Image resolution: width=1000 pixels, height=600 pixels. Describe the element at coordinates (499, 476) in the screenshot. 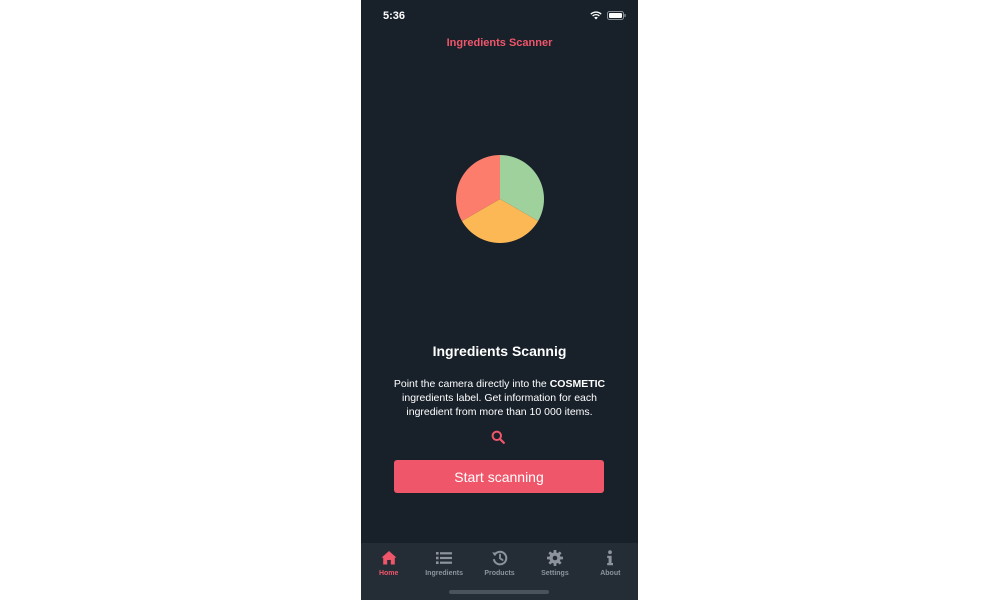

I see `start-scanning-button: Start scanning` at that location.